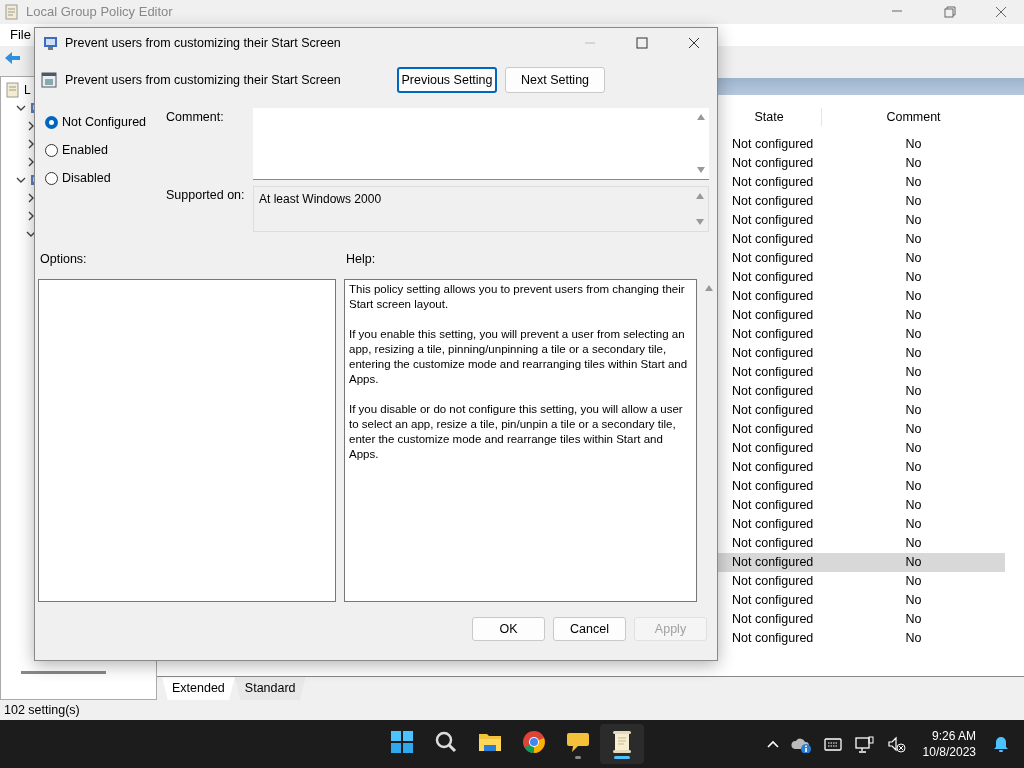 The height and width of the screenshot is (768, 1024). I want to click on scrollbar, so click(63, 672).